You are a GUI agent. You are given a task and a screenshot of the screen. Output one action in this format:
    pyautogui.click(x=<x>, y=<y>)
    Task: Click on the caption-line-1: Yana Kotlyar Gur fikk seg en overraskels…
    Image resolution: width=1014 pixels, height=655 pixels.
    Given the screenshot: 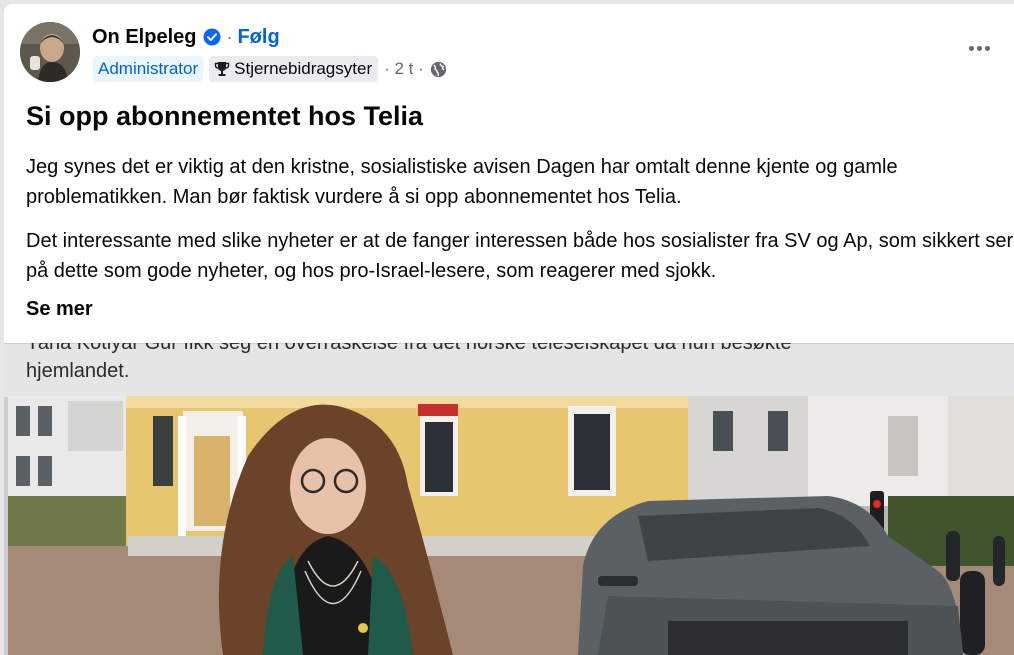 What is the action you would take?
    pyautogui.click(x=409, y=348)
    